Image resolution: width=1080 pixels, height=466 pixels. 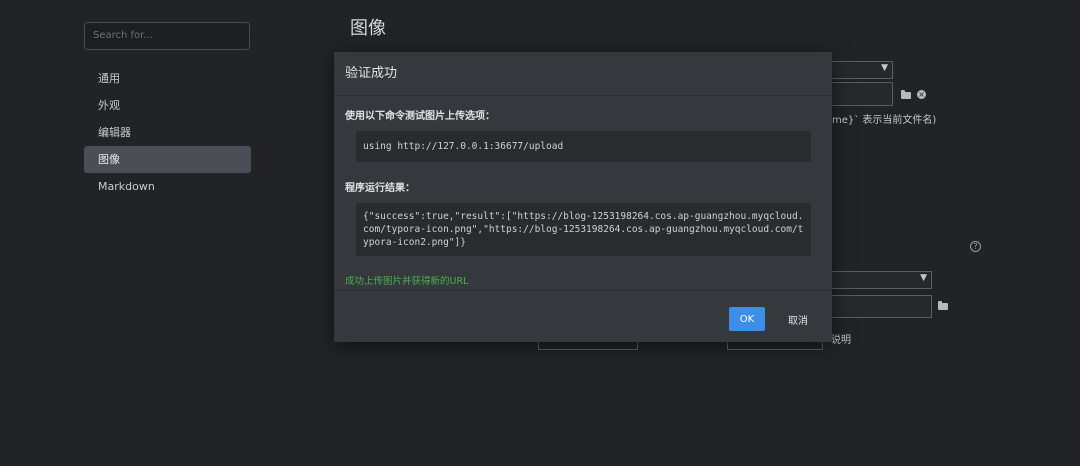 I want to click on page-title: 图像, so click(x=368, y=28).